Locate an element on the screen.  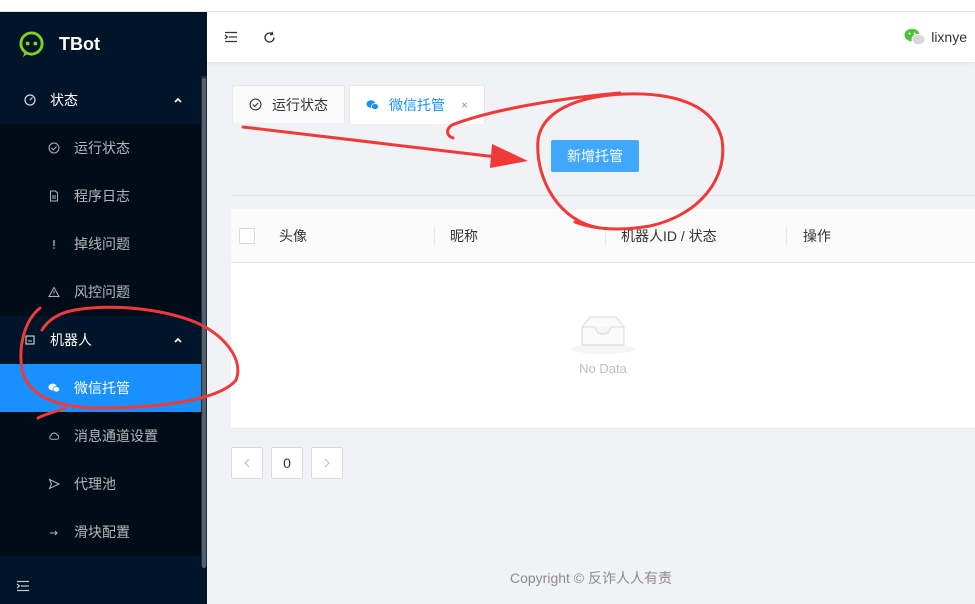
chevron-right-icon is located at coordinates (327, 463).